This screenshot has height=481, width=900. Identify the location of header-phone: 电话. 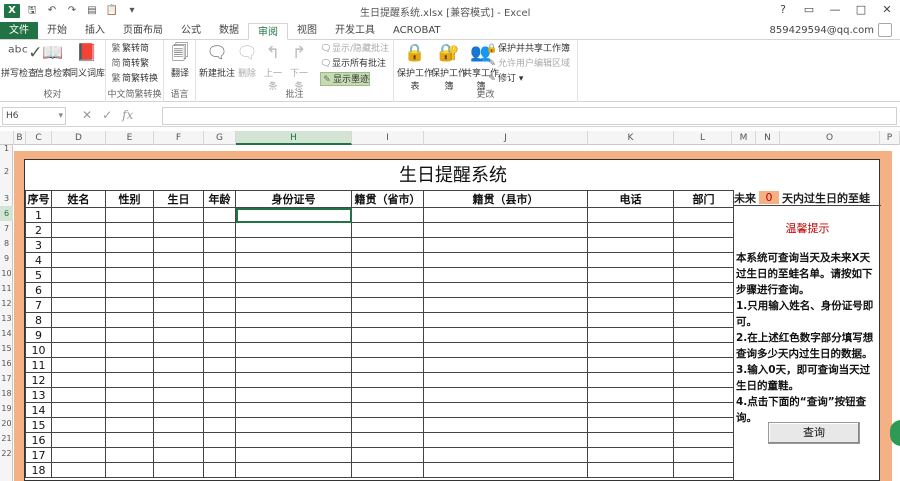
(630, 199).